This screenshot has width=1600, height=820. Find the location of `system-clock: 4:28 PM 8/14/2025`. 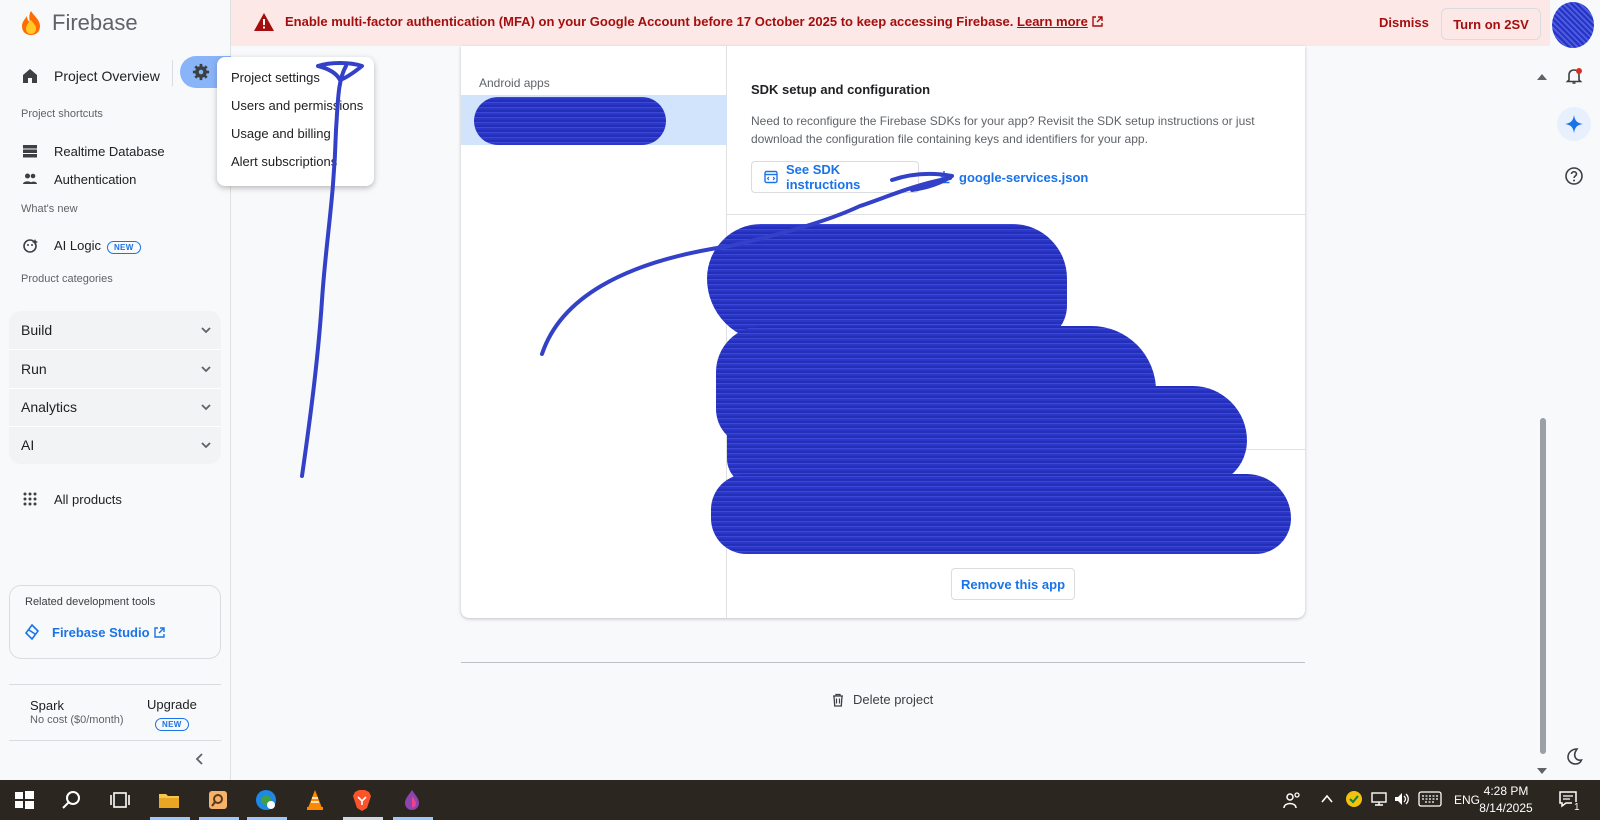

system-clock: 4:28 PM 8/14/2025 is located at coordinates (1506, 800).